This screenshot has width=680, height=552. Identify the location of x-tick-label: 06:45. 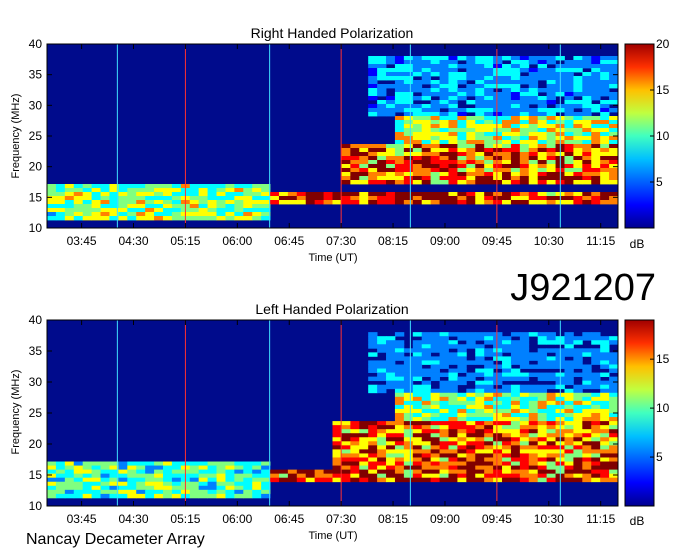
(289, 241).